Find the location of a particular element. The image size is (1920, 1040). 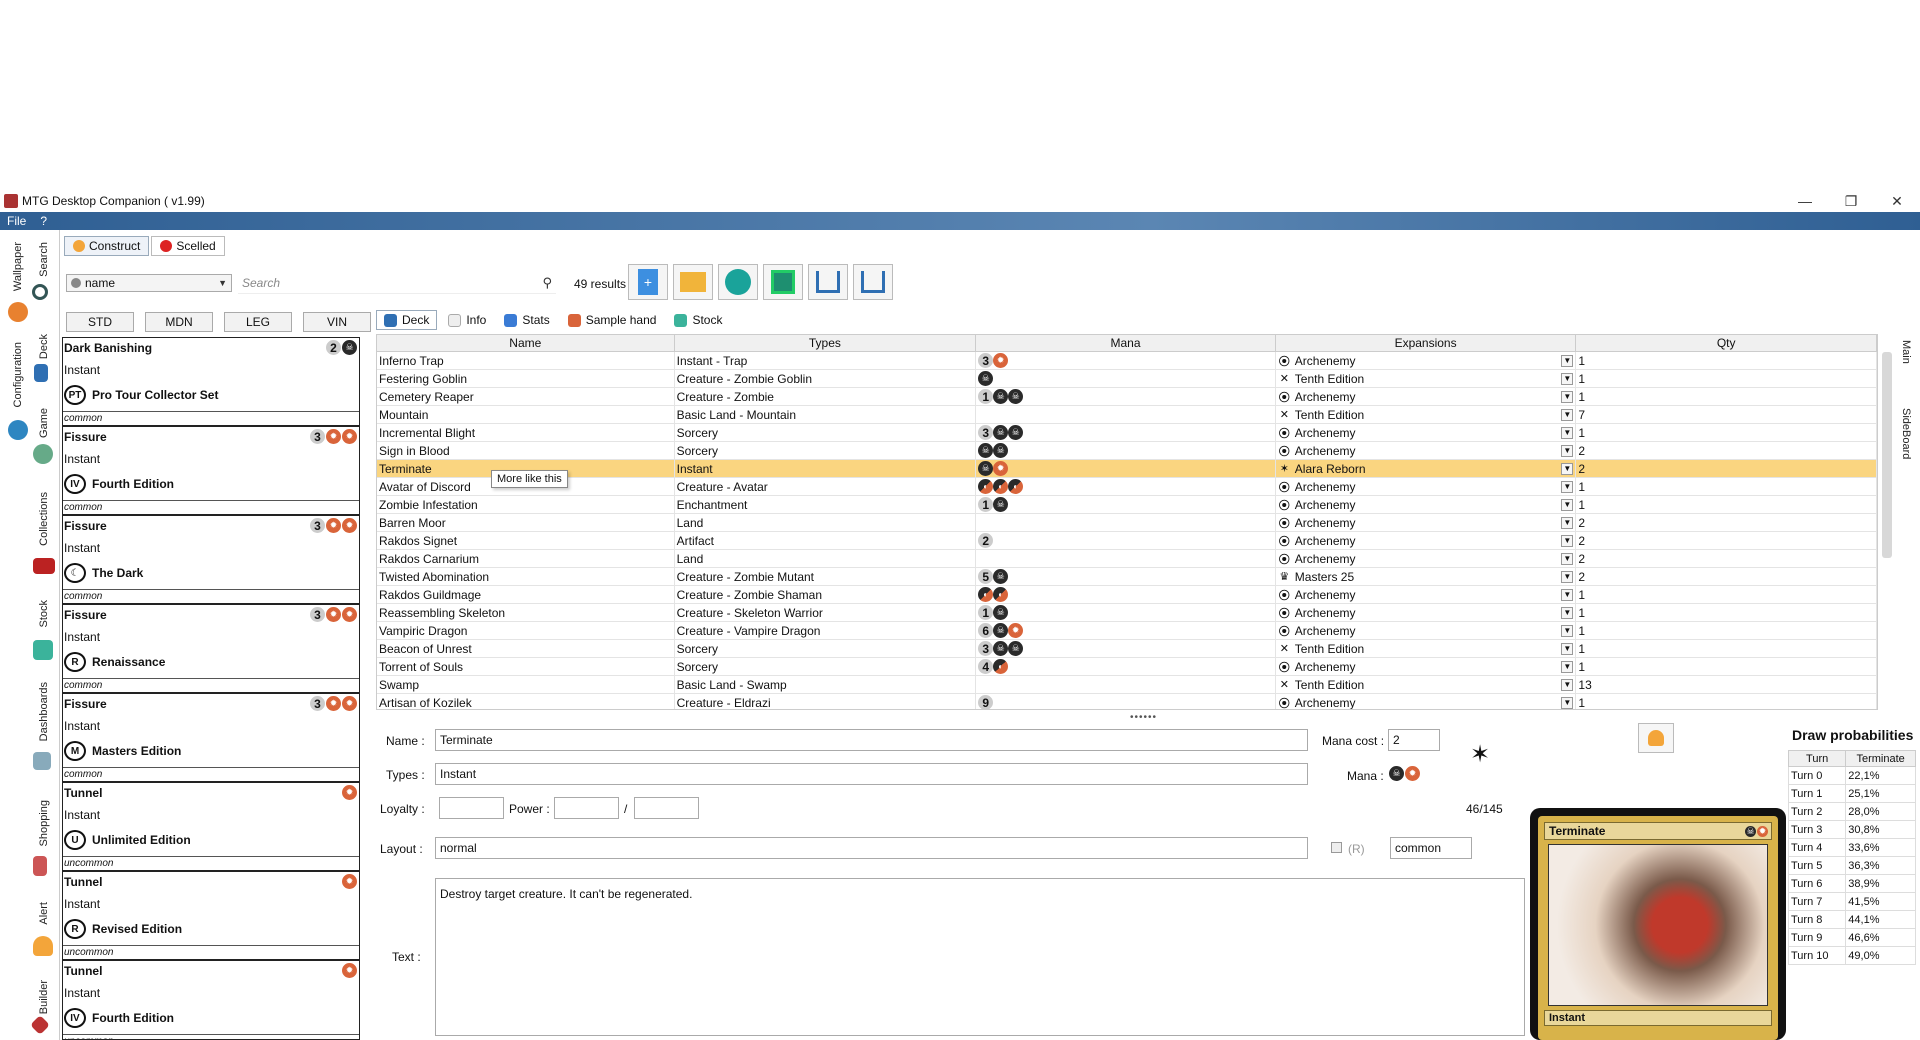

tab-stock: Stock is located at coordinates (44, 614).